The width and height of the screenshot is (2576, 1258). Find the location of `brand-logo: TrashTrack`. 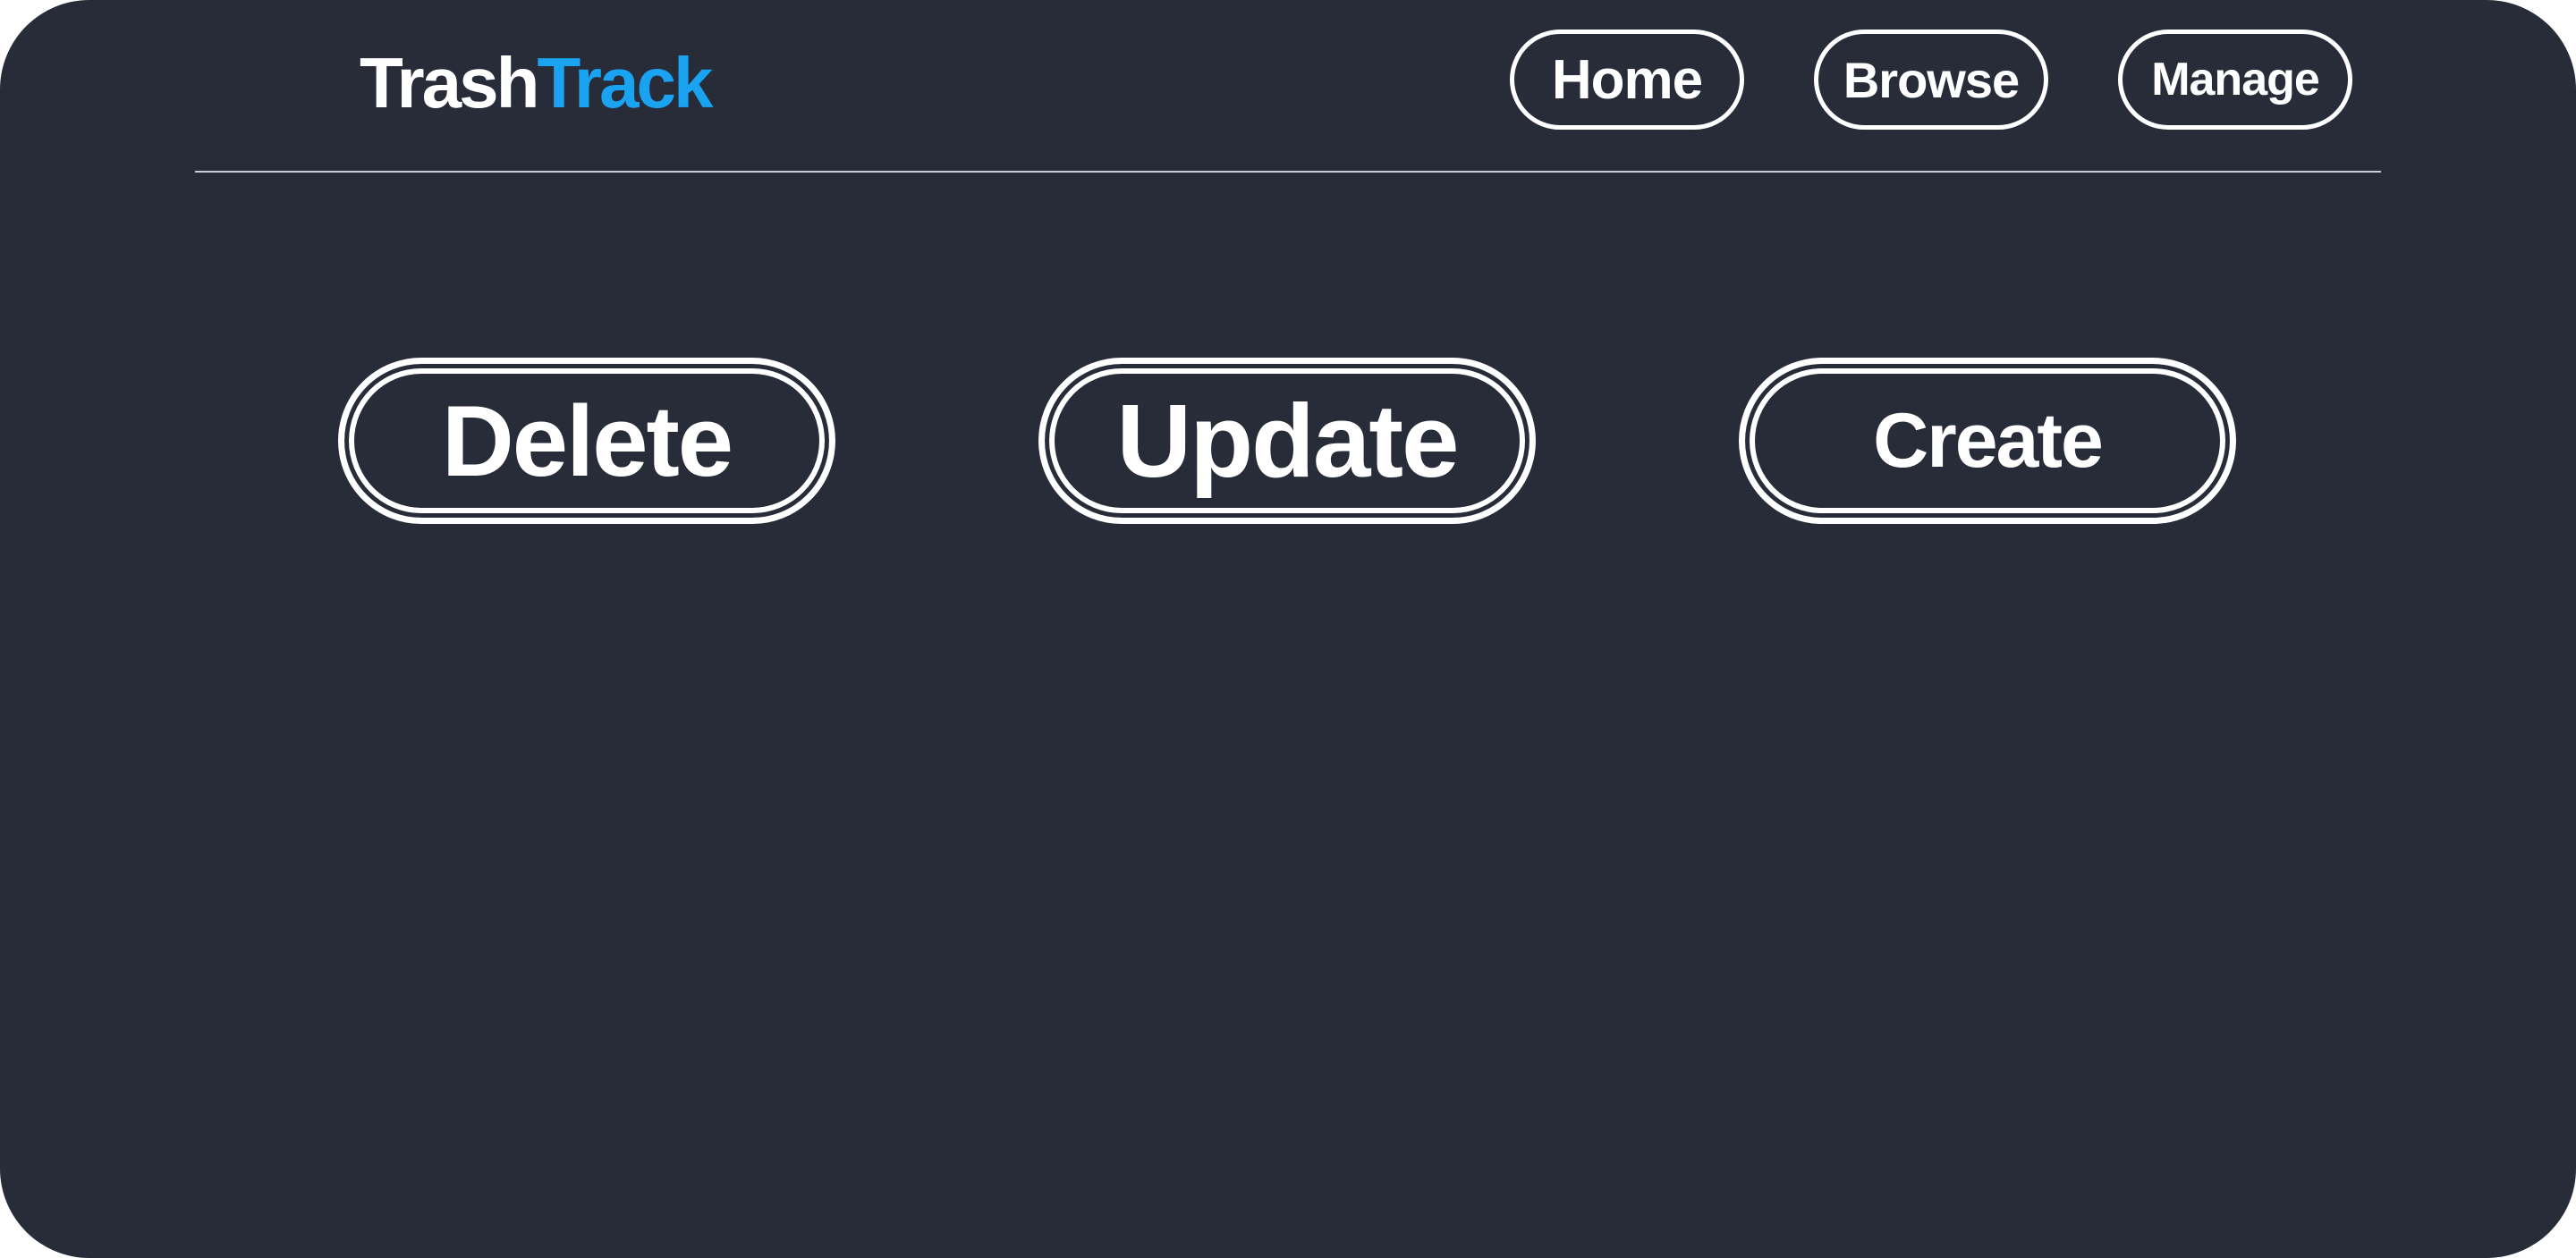

brand-logo: TrashTrack is located at coordinates (537, 83).